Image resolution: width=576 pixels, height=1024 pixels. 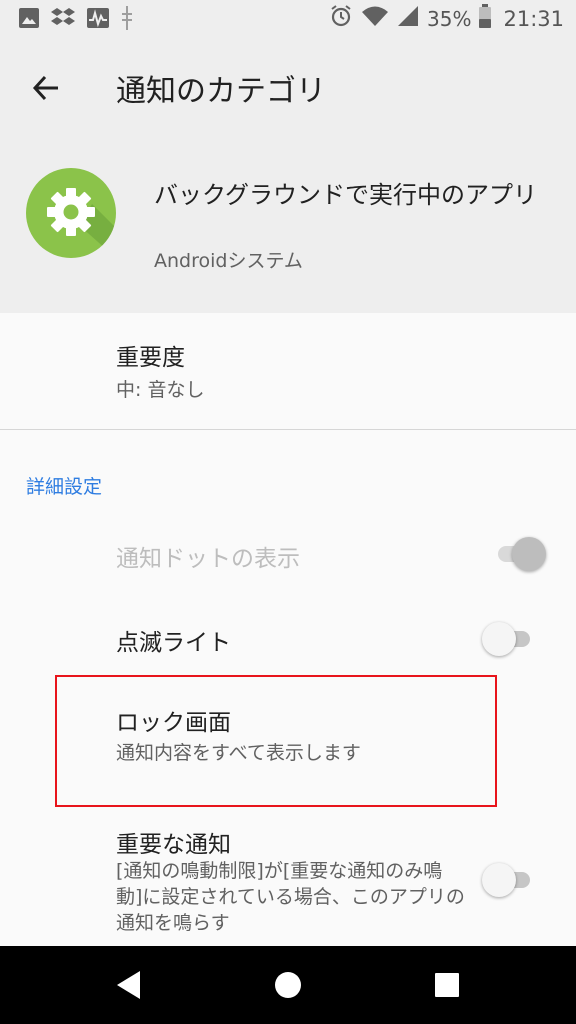 What do you see at coordinates (276, 741) in the screenshot?
I see `highlight-box` at bounding box center [276, 741].